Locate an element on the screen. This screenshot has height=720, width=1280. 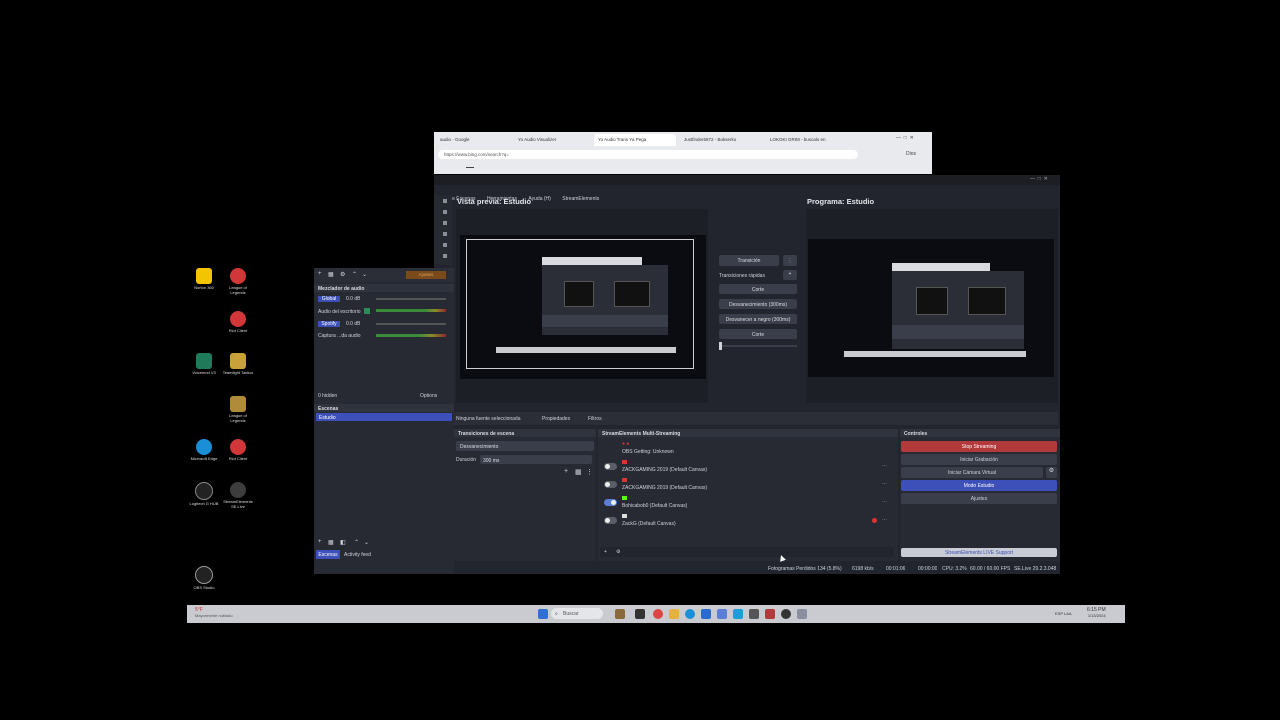
clock: 6:15 PM 1/13/2024 is located at coordinates (1096, 612).